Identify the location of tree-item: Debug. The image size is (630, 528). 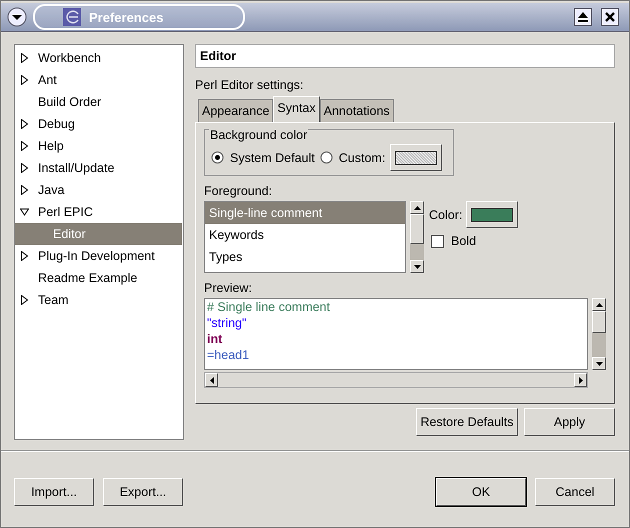
(98, 124).